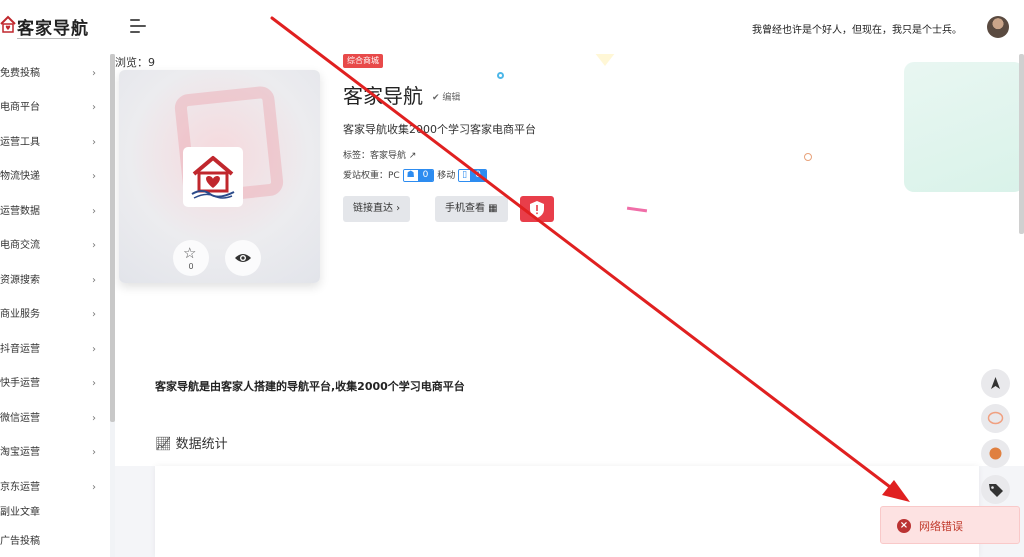 The image size is (1024, 557). What do you see at coordinates (50, 419) in the screenshot?
I see `sidebar-item: 微信运营 ›` at bounding box center [50, 419].